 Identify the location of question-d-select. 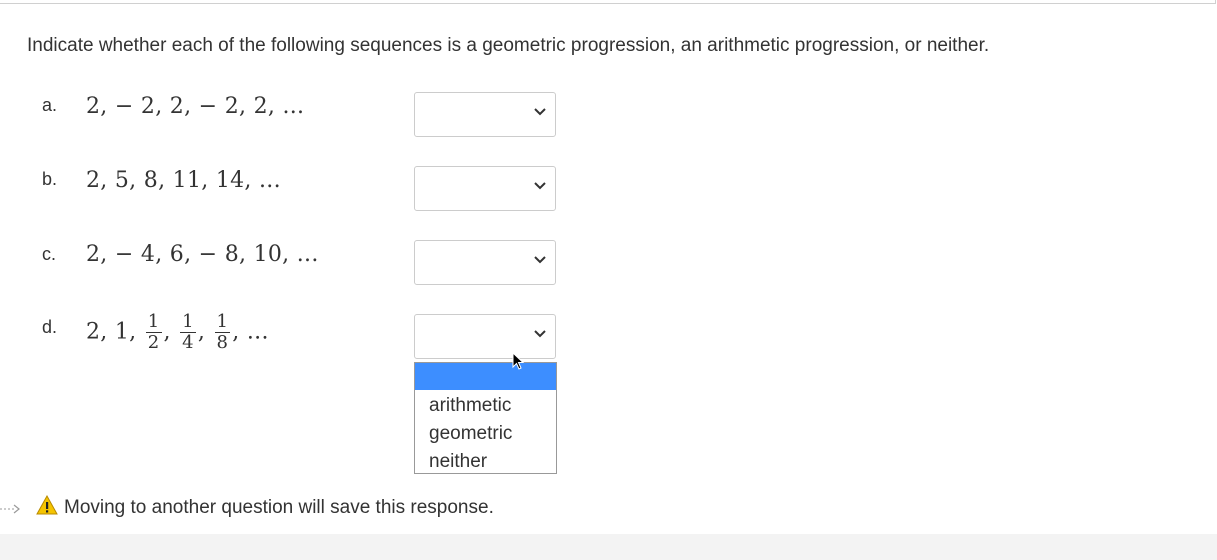
(485, 336).